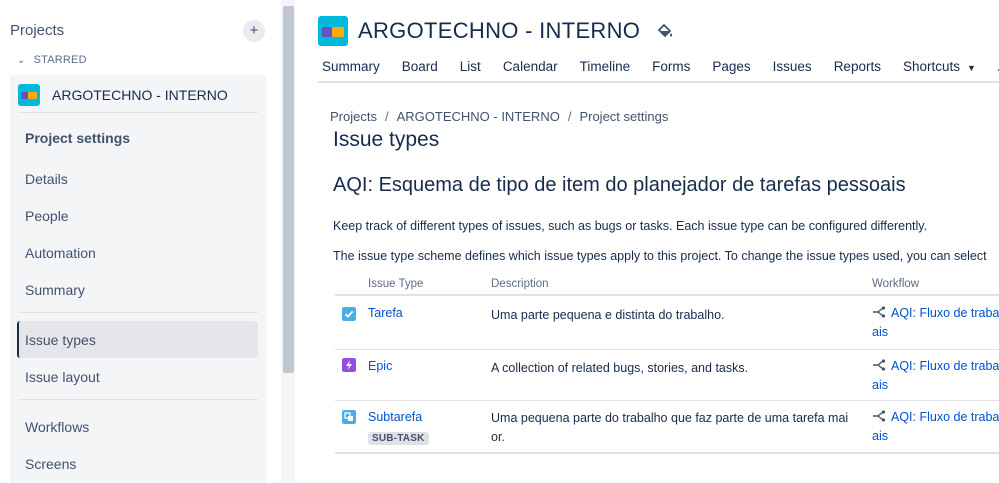 The width and height of the screenshot is (999, 483). I want to click on sidebar-item-details: Details, so click(137, 178).